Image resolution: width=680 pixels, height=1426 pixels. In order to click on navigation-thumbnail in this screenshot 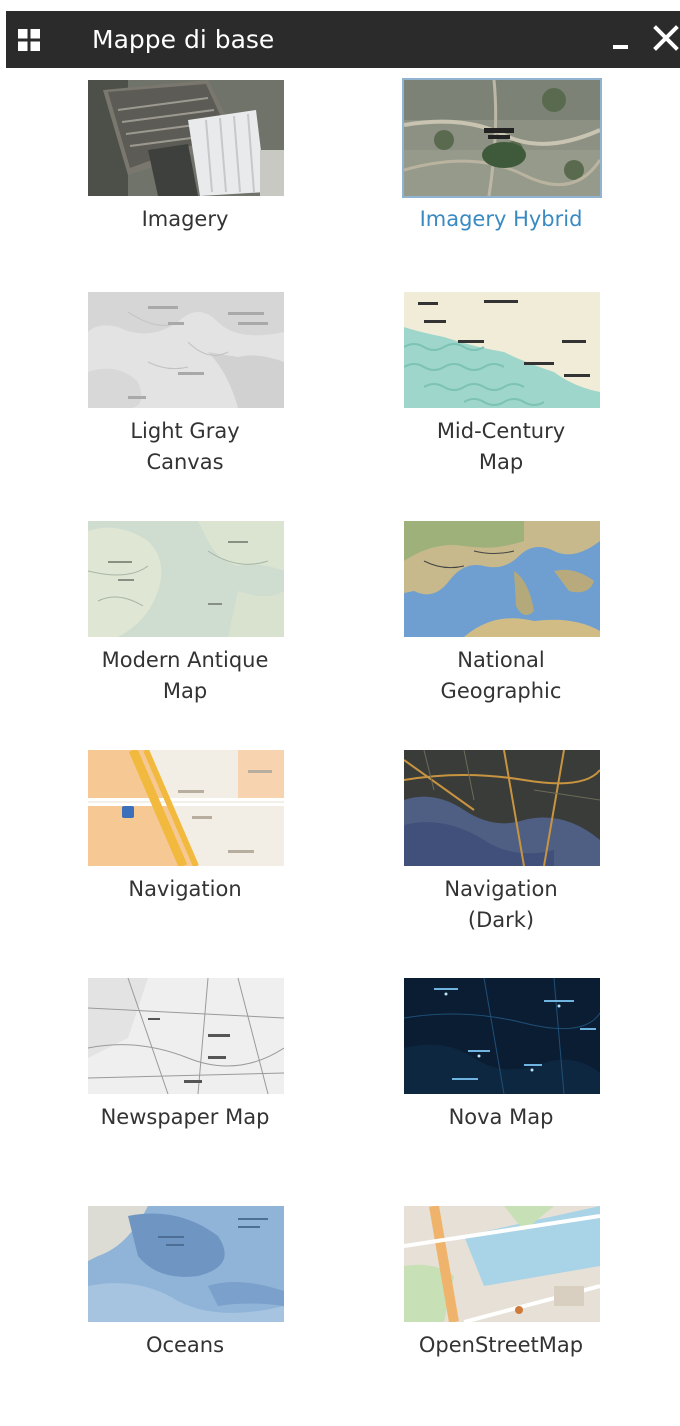, I will do `click(186, 808)`.